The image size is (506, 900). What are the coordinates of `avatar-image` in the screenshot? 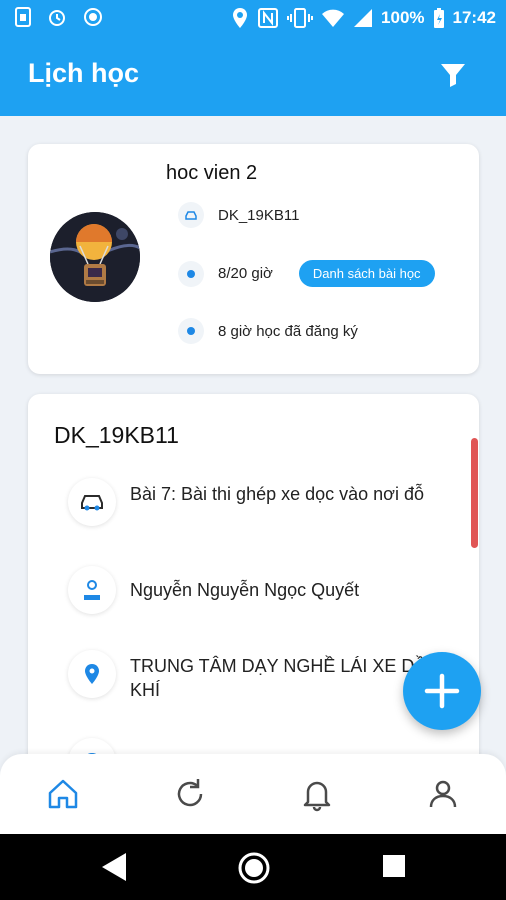 It's located at (95, 257).